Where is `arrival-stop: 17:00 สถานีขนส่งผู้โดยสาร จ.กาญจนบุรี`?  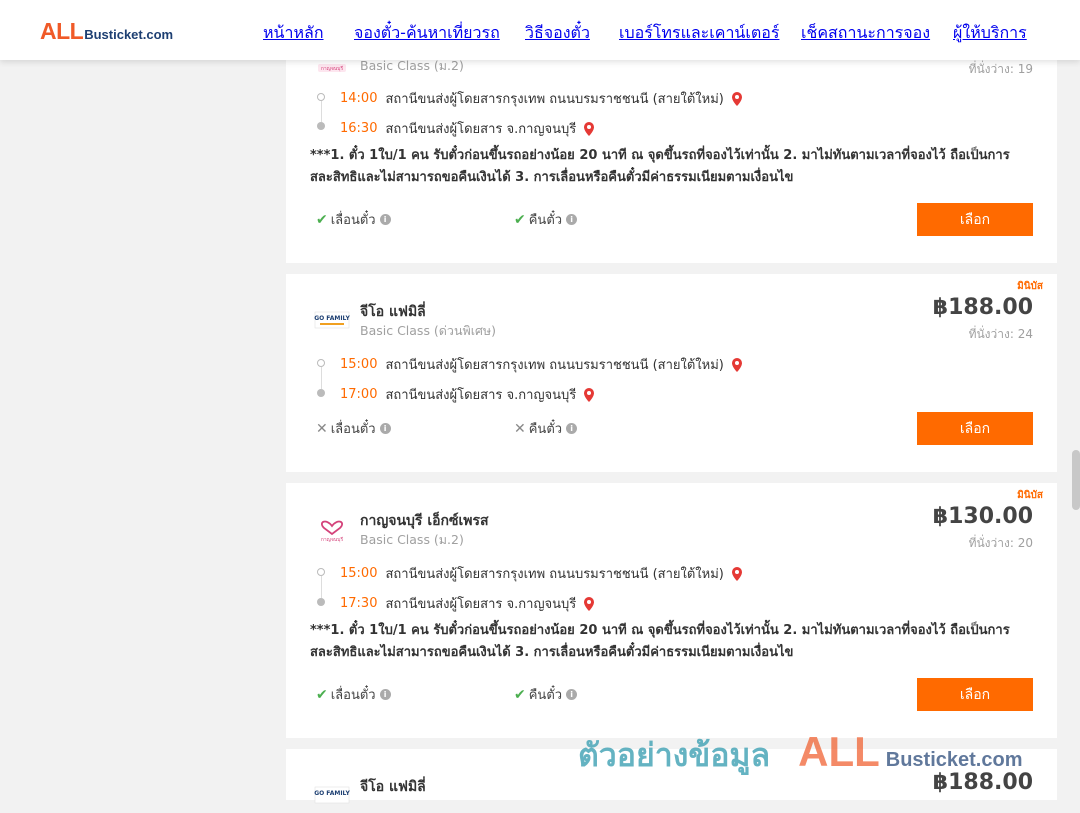 arrival-stop: 17:00 สถานีขนส่งผู้โดยสาร จ.กาญจนบุรี is located at coordinates (468, 394).